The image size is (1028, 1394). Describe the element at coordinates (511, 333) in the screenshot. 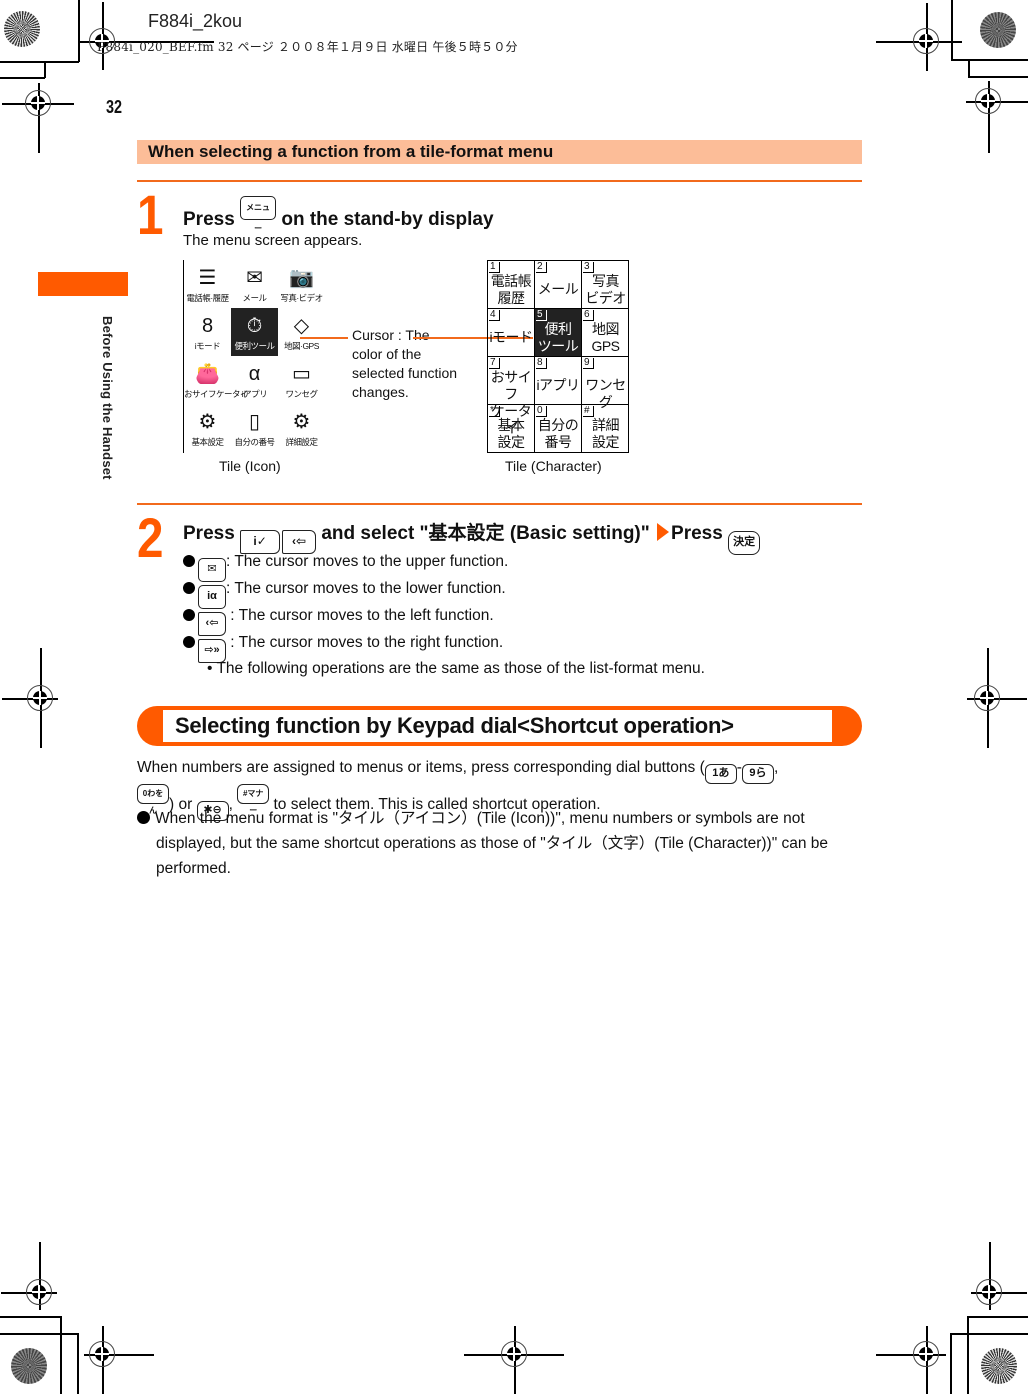

I see `tile-character-item: 4 iモード` at that location.